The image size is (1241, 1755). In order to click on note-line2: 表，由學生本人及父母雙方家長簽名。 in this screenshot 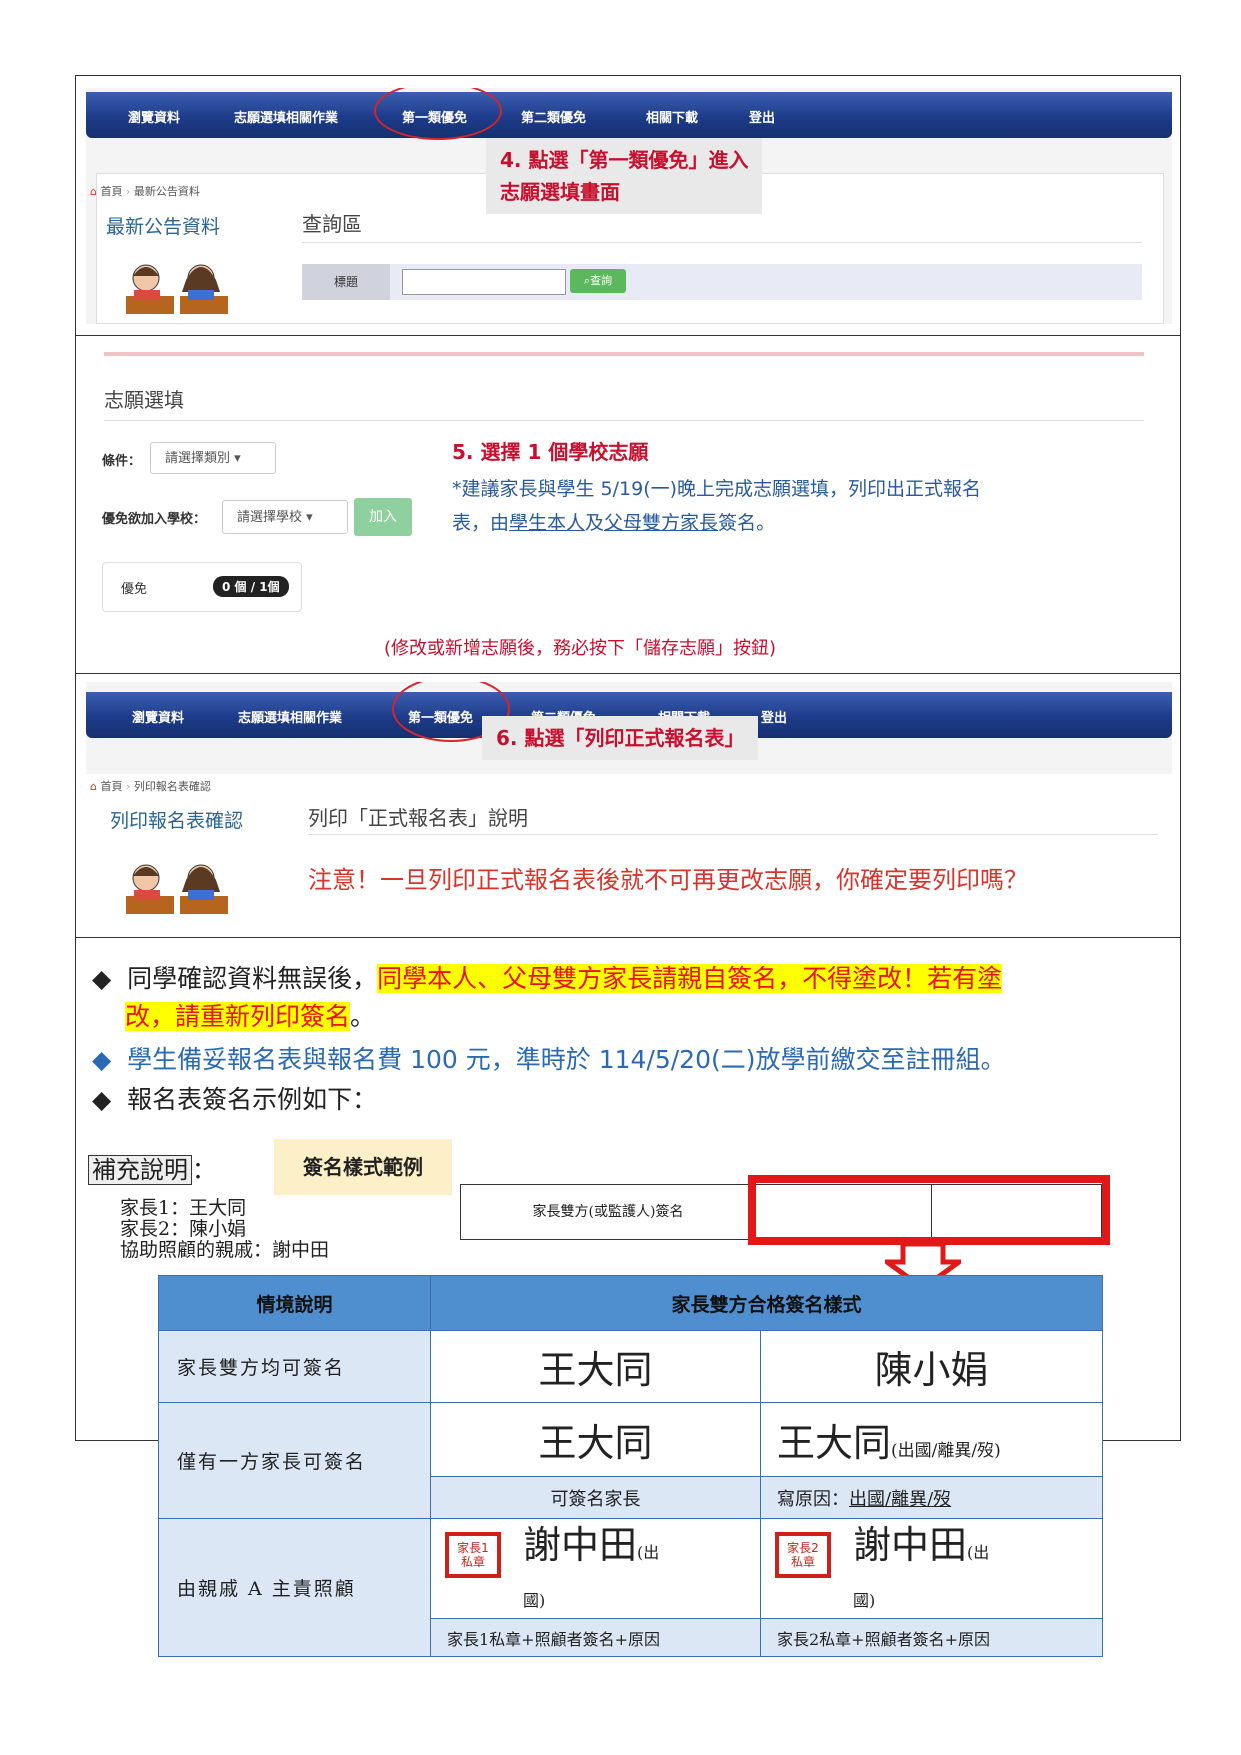, I will do `click(716, 523)`.